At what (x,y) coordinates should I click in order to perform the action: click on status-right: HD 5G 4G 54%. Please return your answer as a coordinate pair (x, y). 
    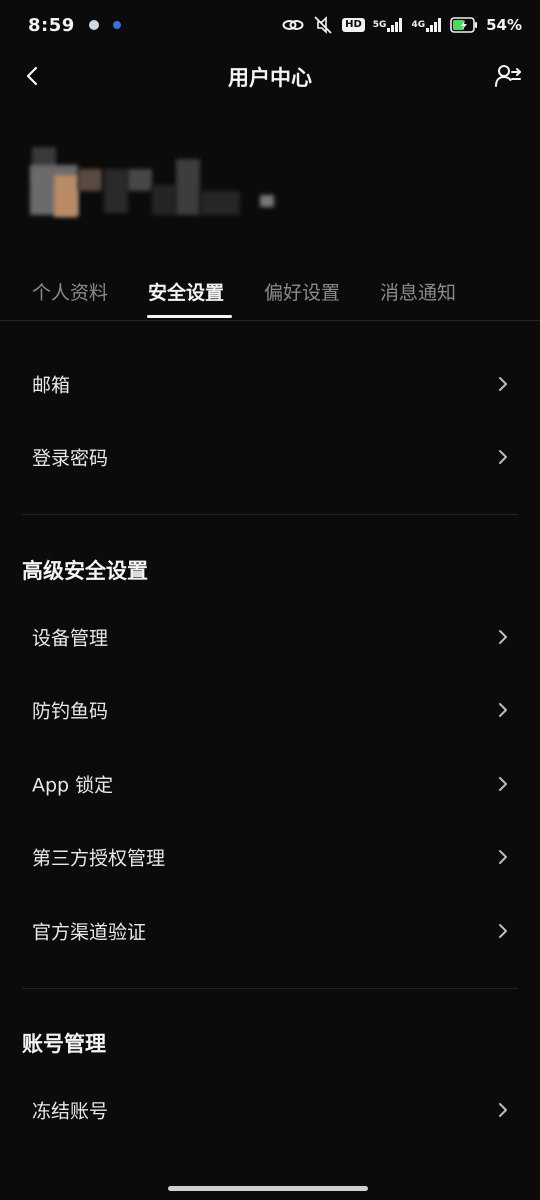
    Looking at the image, I should click on (402, 25).